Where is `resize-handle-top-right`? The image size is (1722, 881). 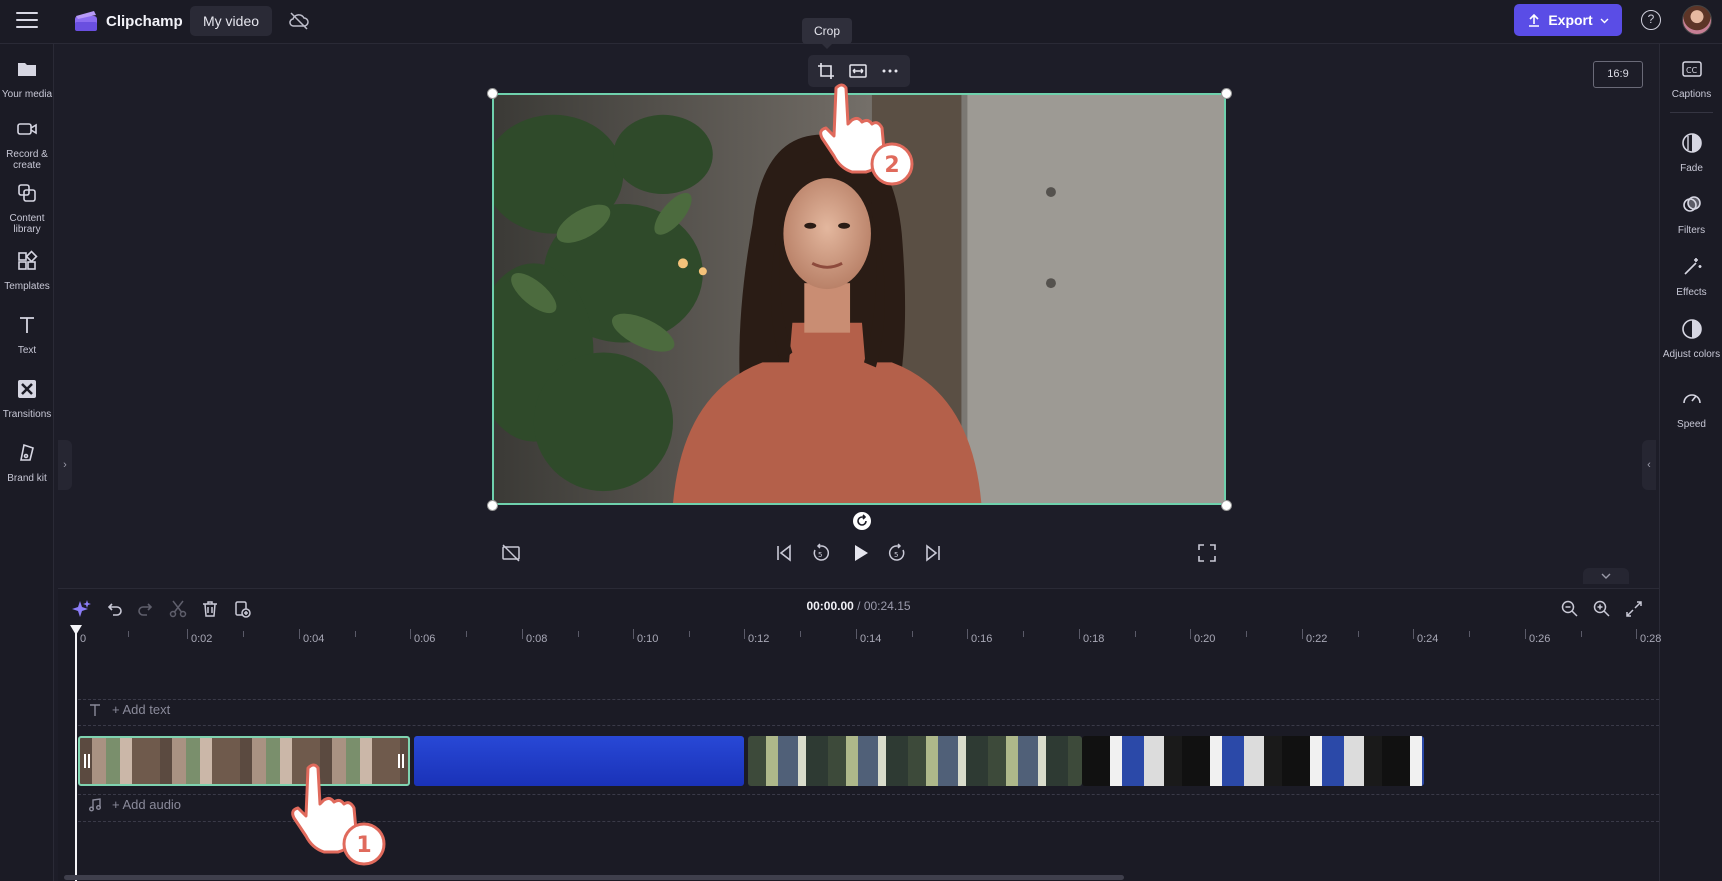
resize-handle-top-right is located at coordinates (1226, 93).